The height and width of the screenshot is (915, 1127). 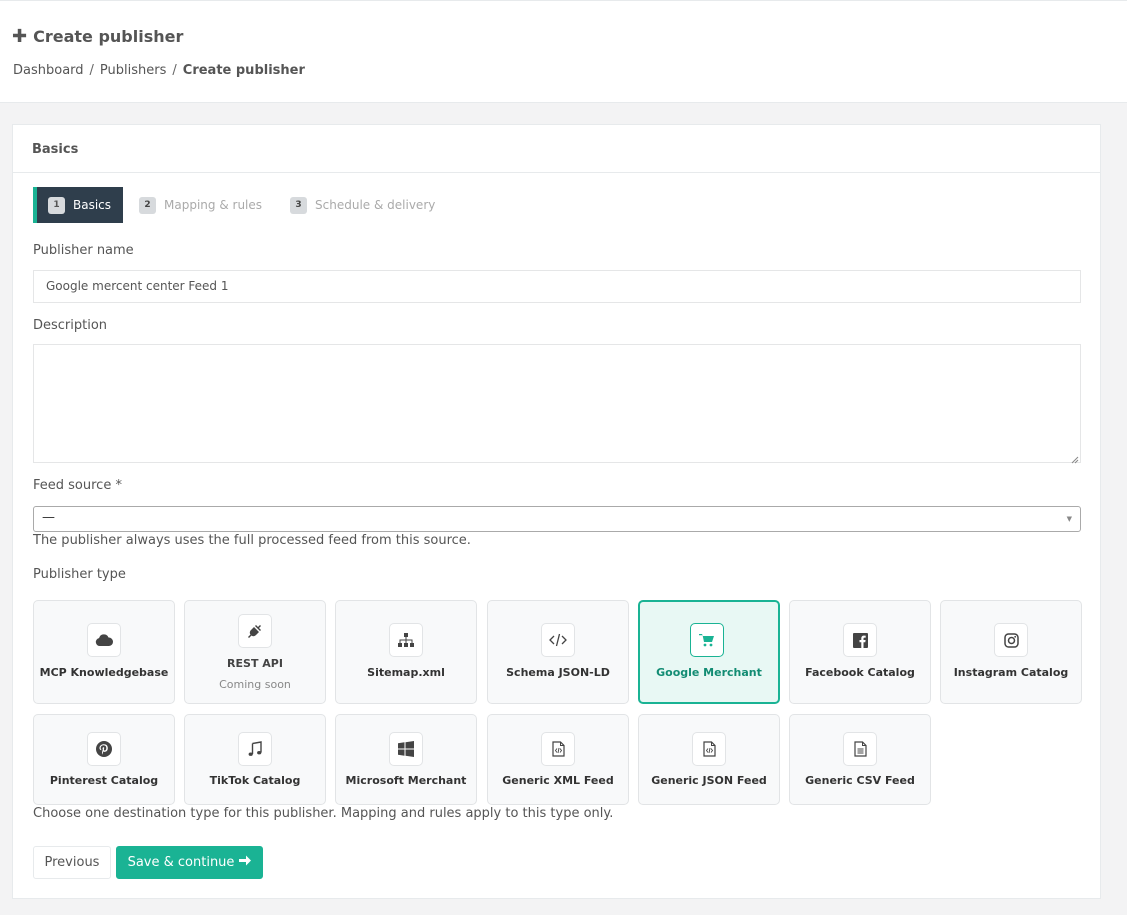 I want to click on step-number: 2, so click(x=148, y=205).